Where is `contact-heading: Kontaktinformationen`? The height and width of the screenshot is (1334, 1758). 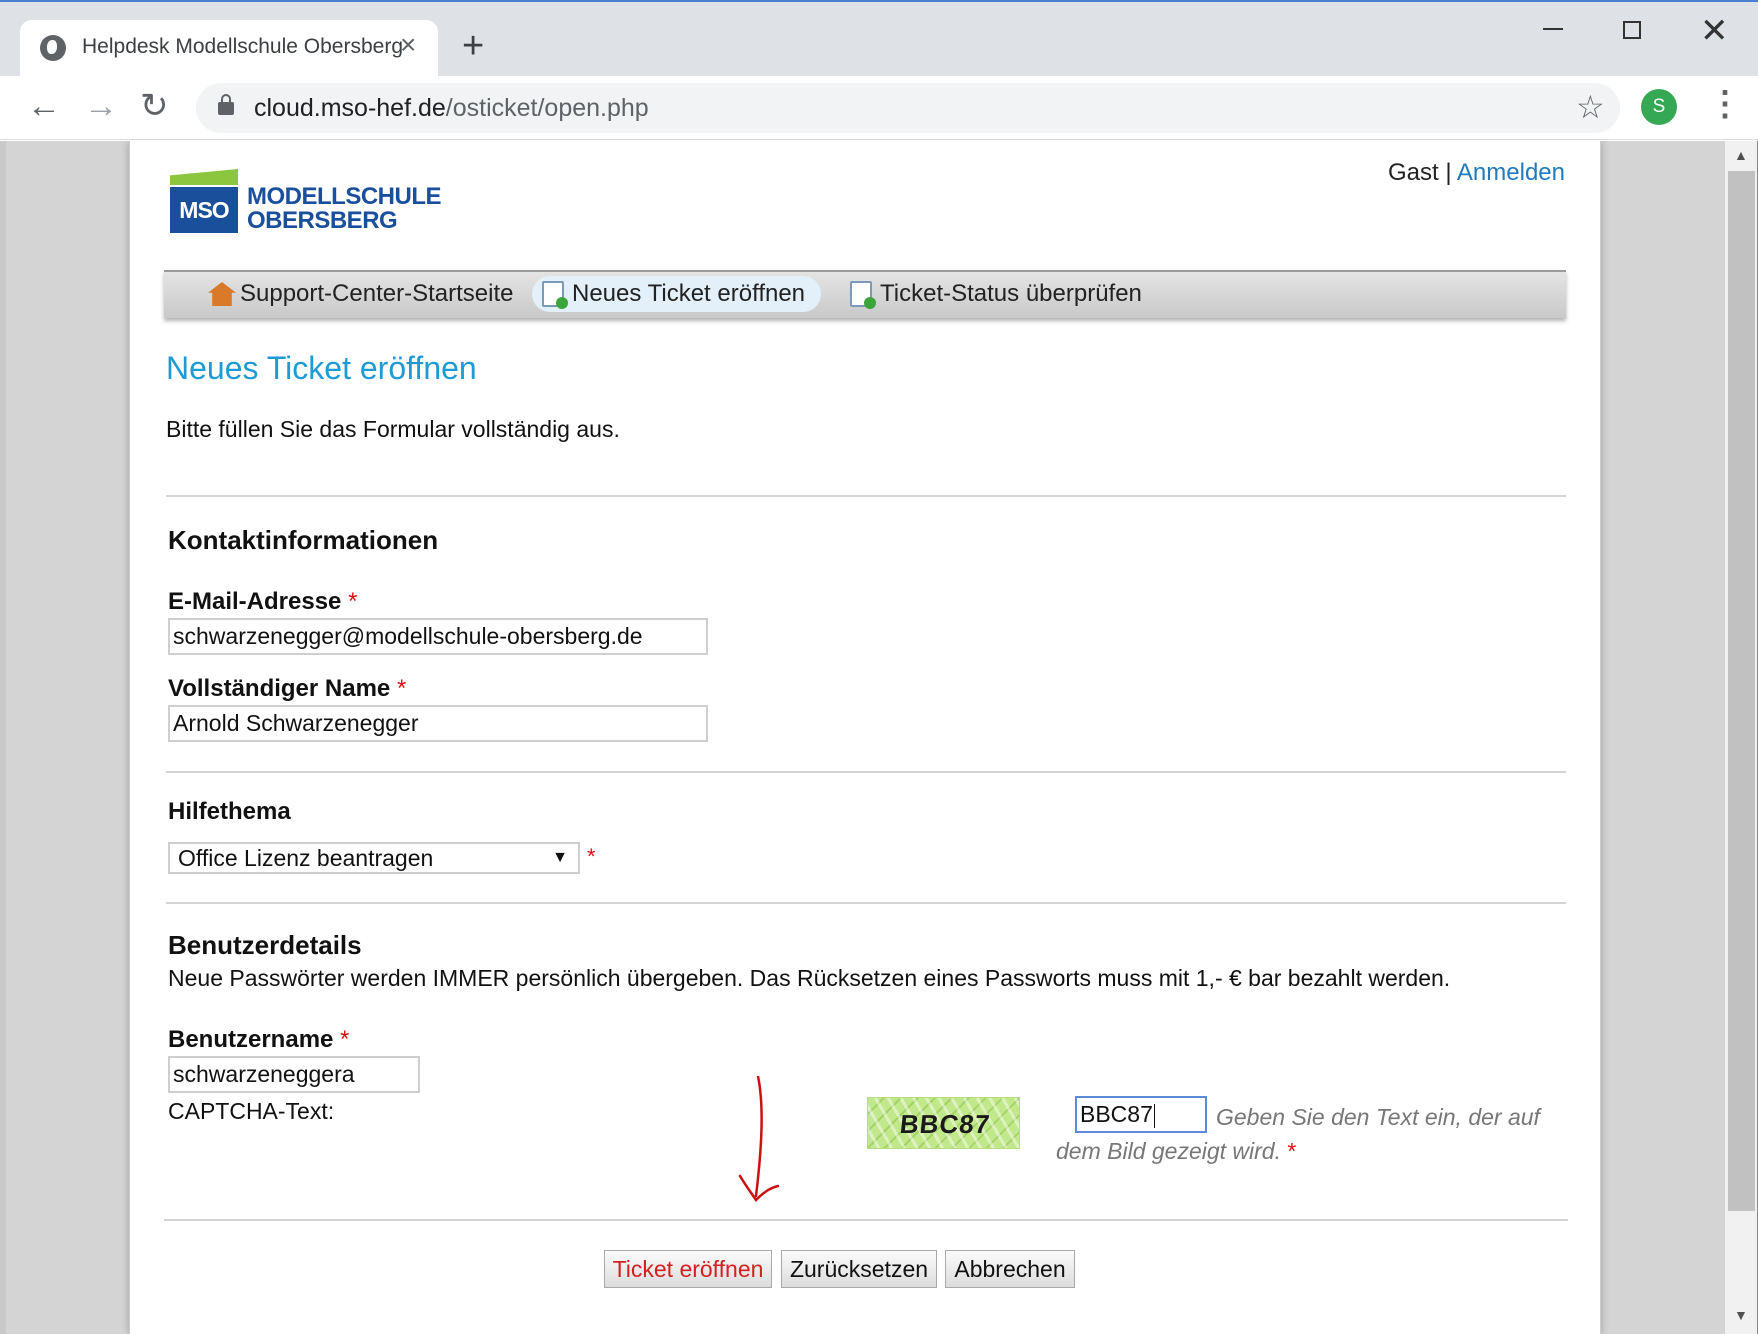
contact-heading: Kontaktinformationen is located at coordinates (303, 540).